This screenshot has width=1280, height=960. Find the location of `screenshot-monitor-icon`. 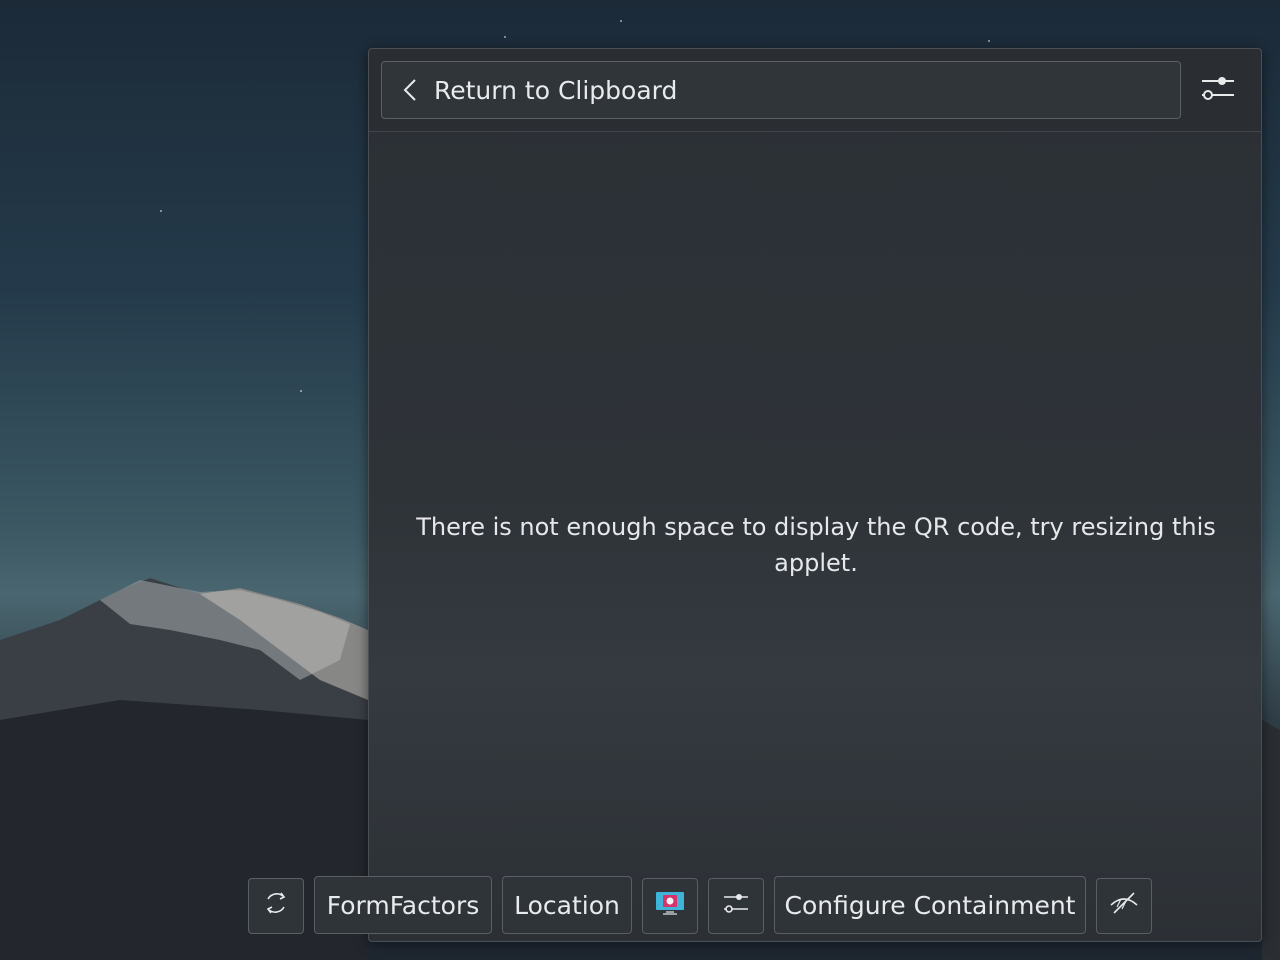

screenshot-monitor-icon is located at coordinates (670, 906).